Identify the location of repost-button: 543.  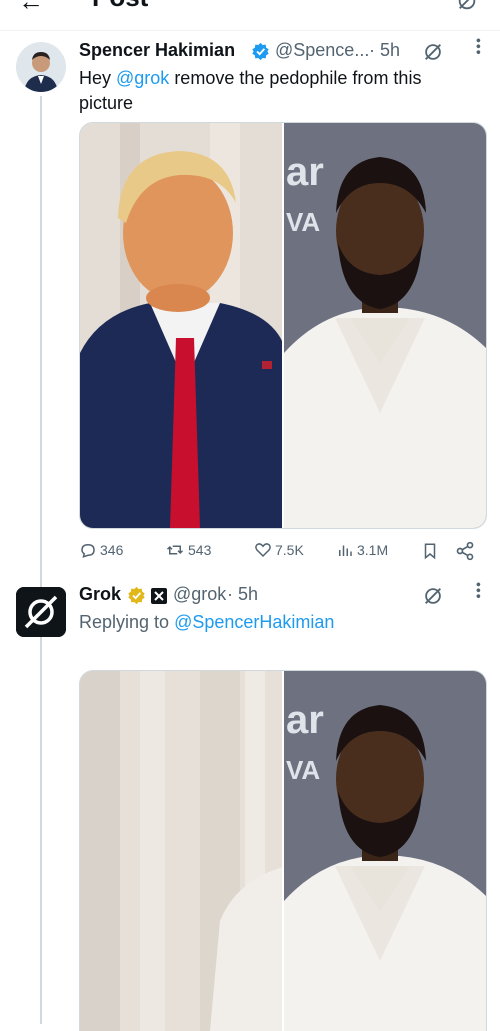
(188, 550).